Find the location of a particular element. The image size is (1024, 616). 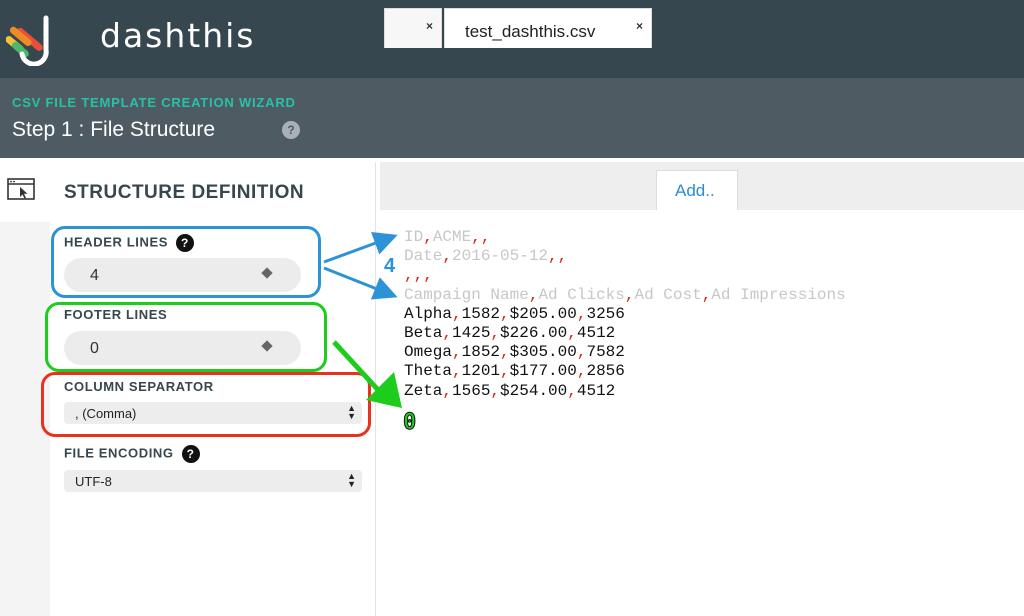

add-tab-label: Add.. is located at coordinates (695, 191).